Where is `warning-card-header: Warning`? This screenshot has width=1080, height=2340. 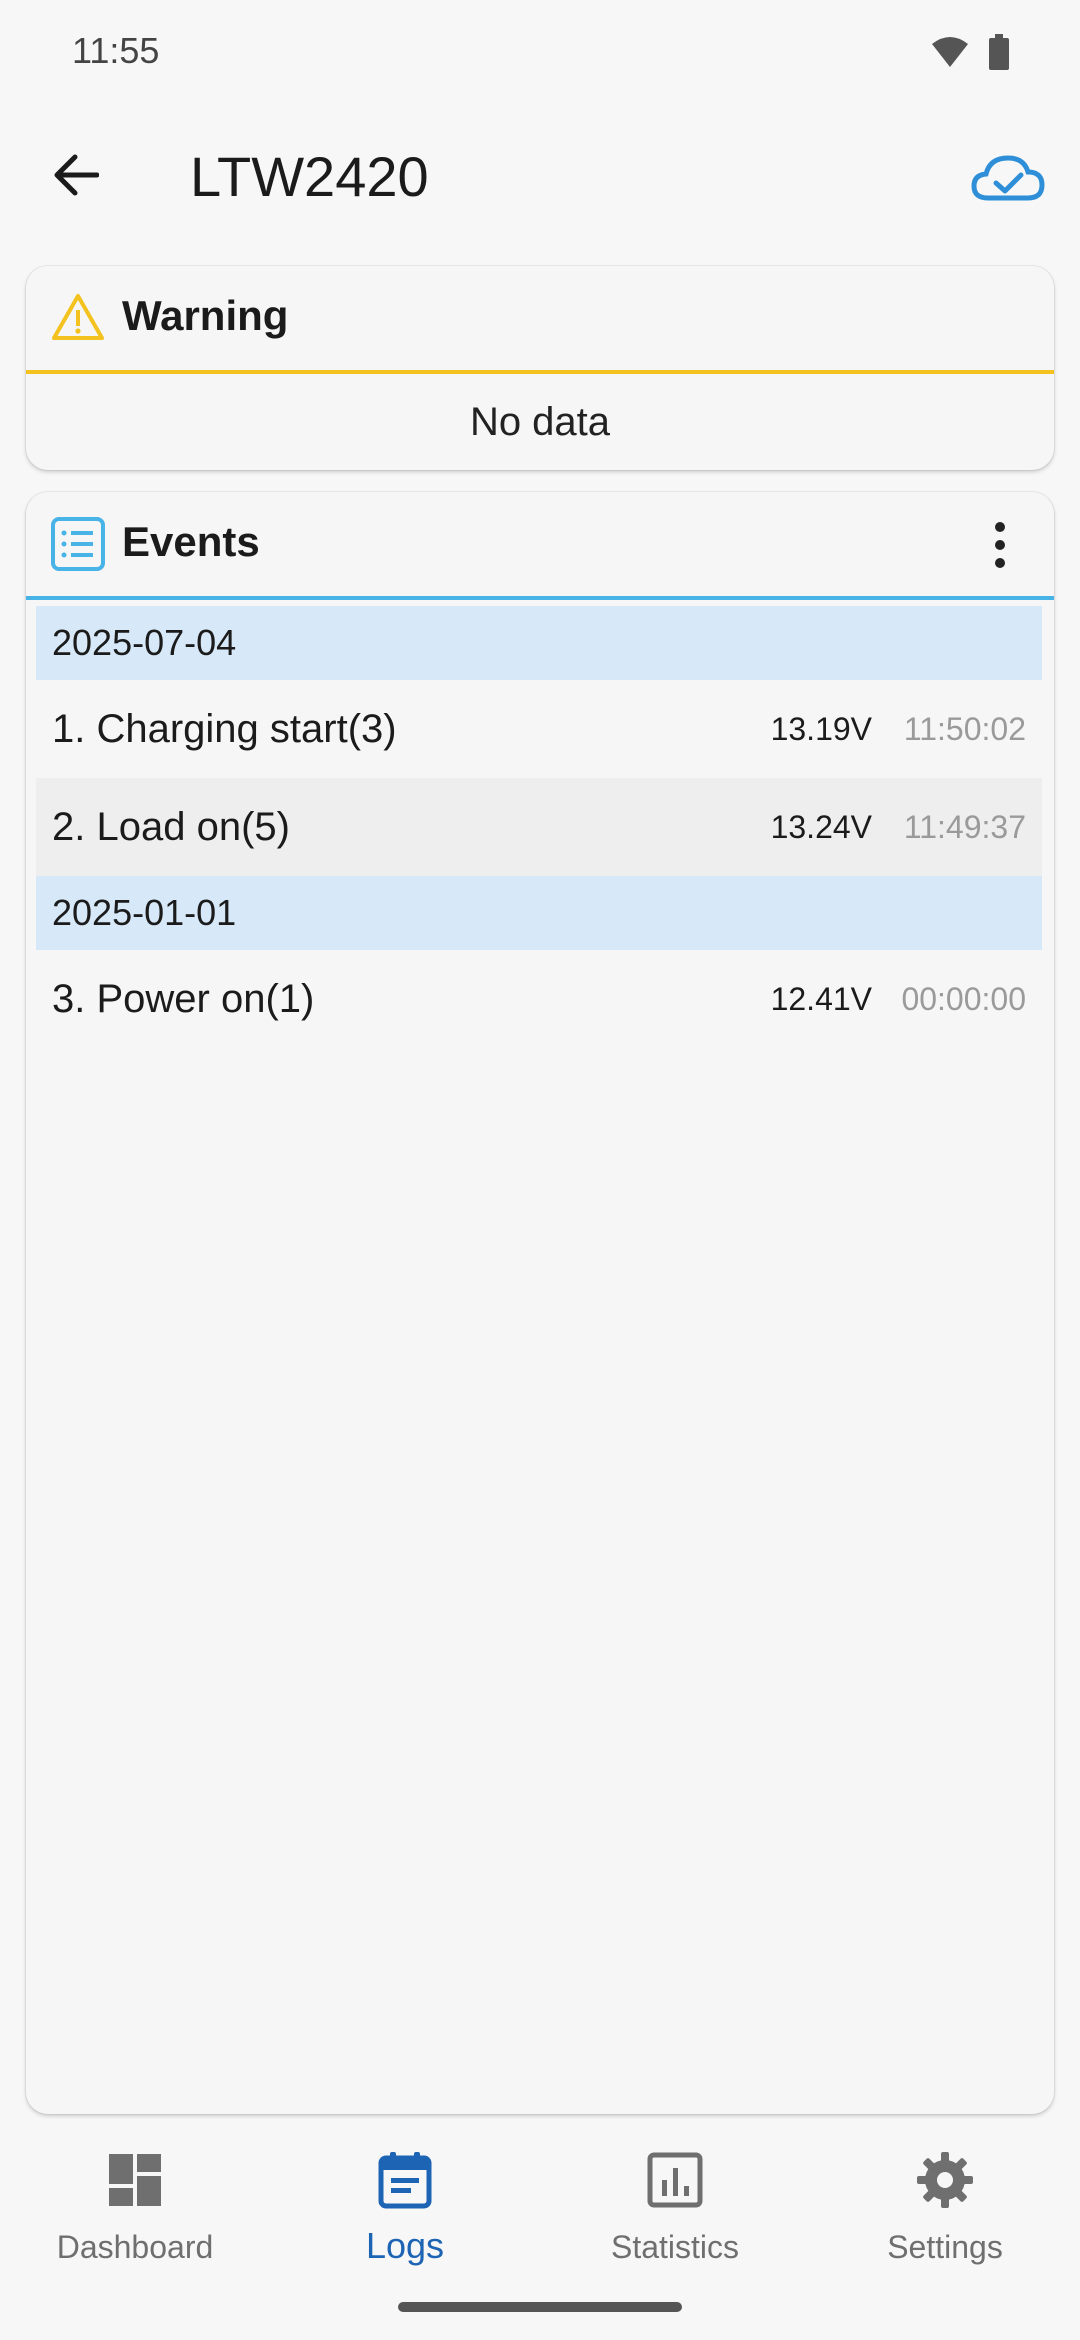
warning-card-header: Warning is located at coordinates (540, 318).